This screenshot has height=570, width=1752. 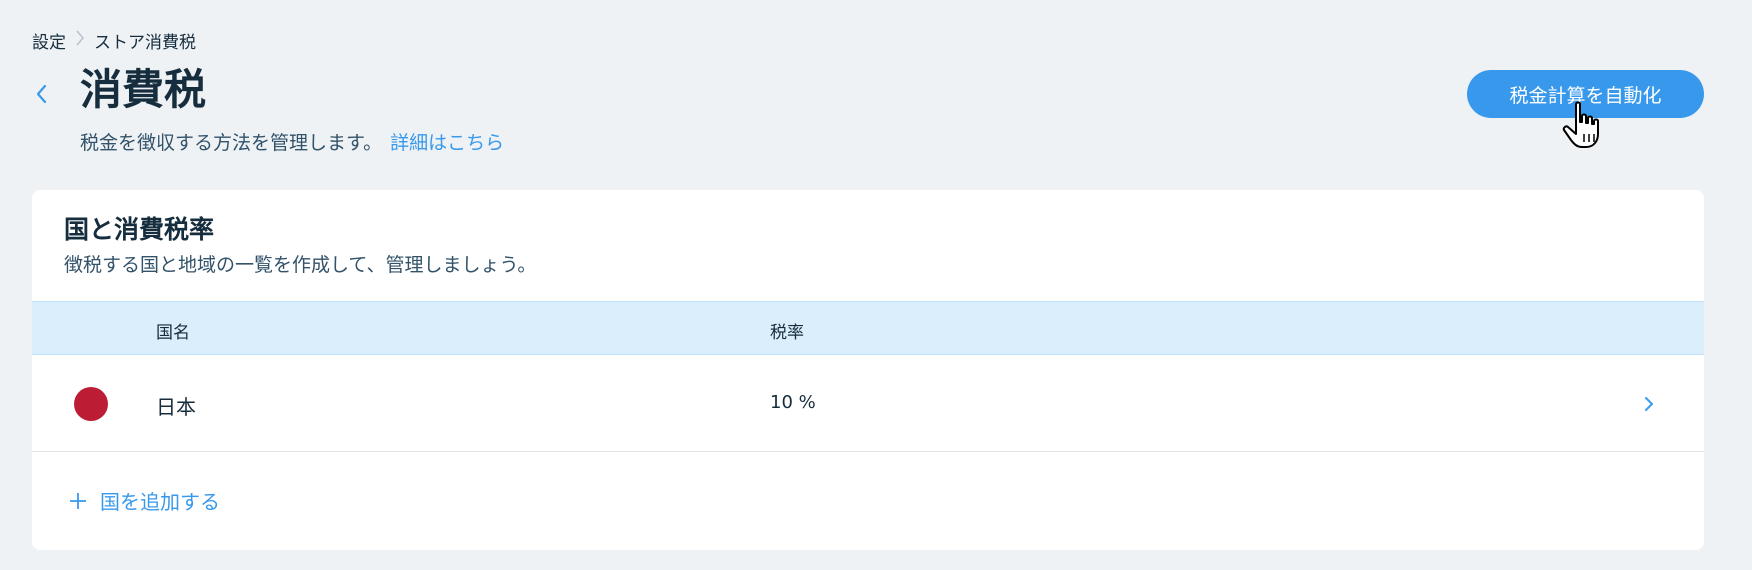 I want to click on japan-flag-icon, so click(x=91, y=404).